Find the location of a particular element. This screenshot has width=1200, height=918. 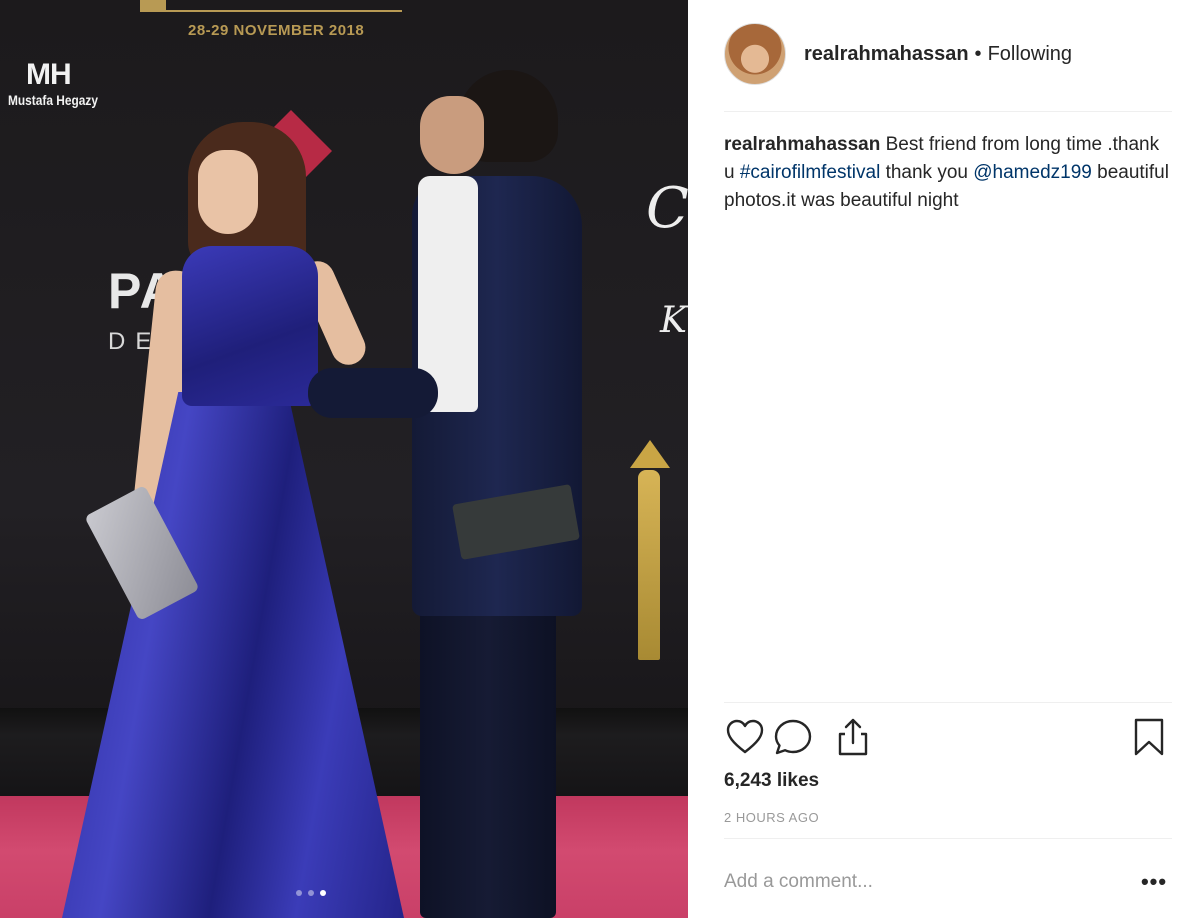

event-date-text: 28-29 NOVEMBER 2018 is located at coordinates (276, 30).